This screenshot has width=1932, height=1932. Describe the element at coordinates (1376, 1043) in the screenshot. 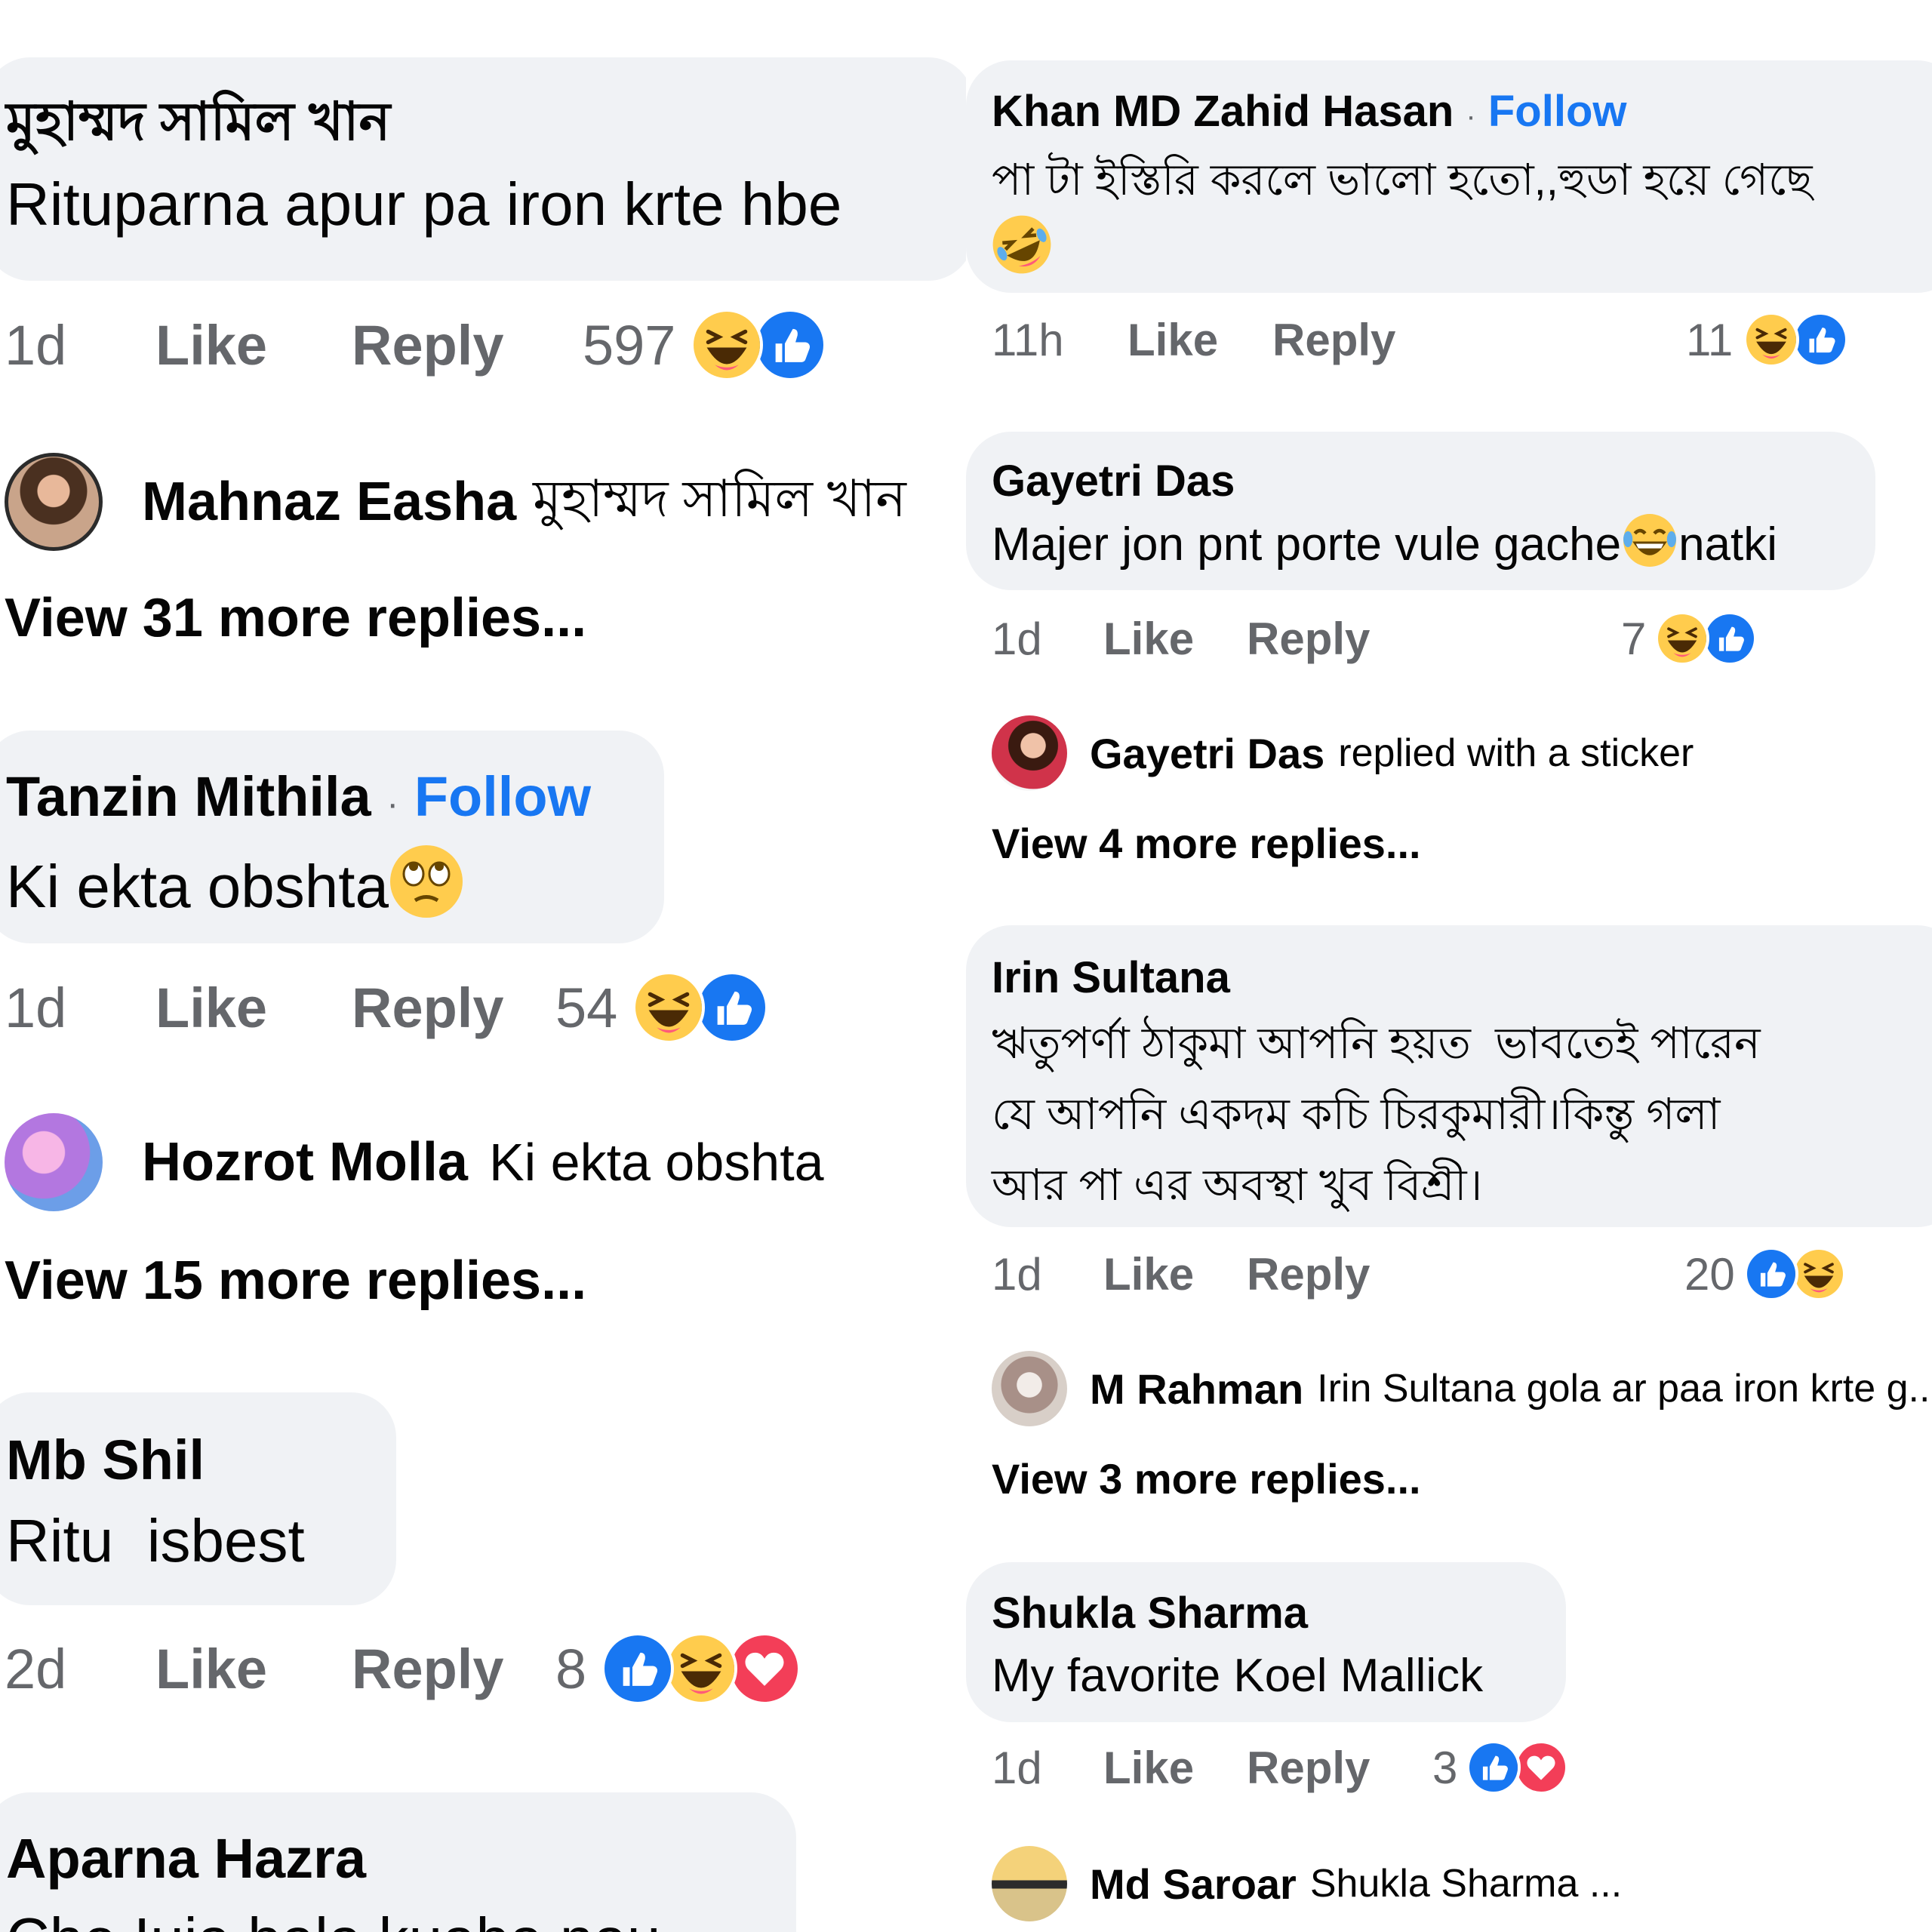

I see `comment-text-line-1: ঋতুপর্ণা ঠাকুমা আপনি হয়ত ভাবতেই পারেন` at that location.